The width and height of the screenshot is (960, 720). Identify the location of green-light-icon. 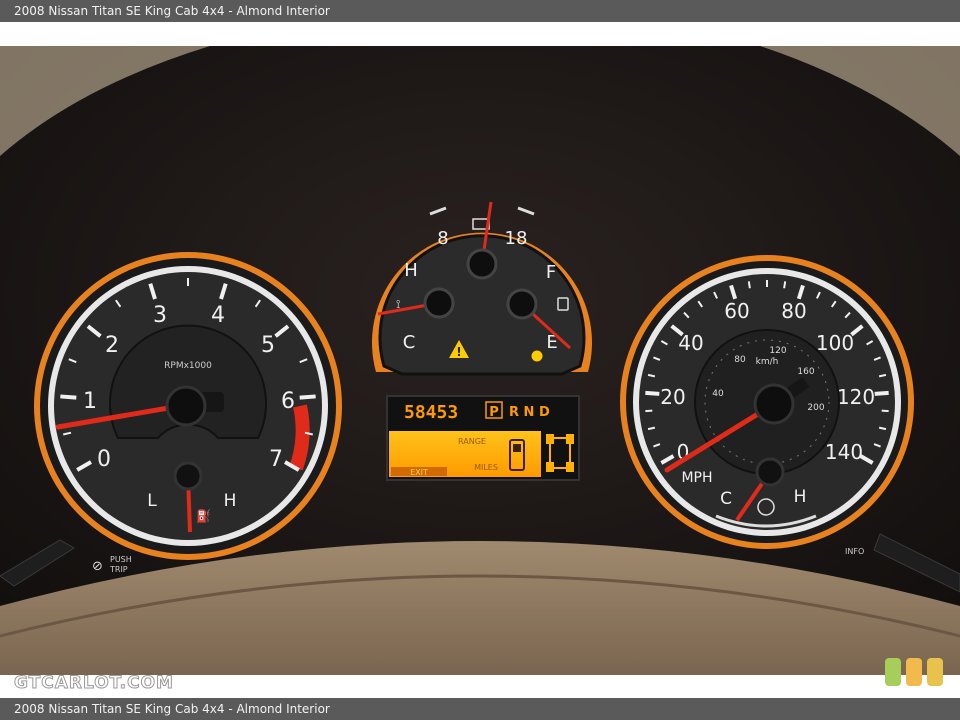
(893, 672).